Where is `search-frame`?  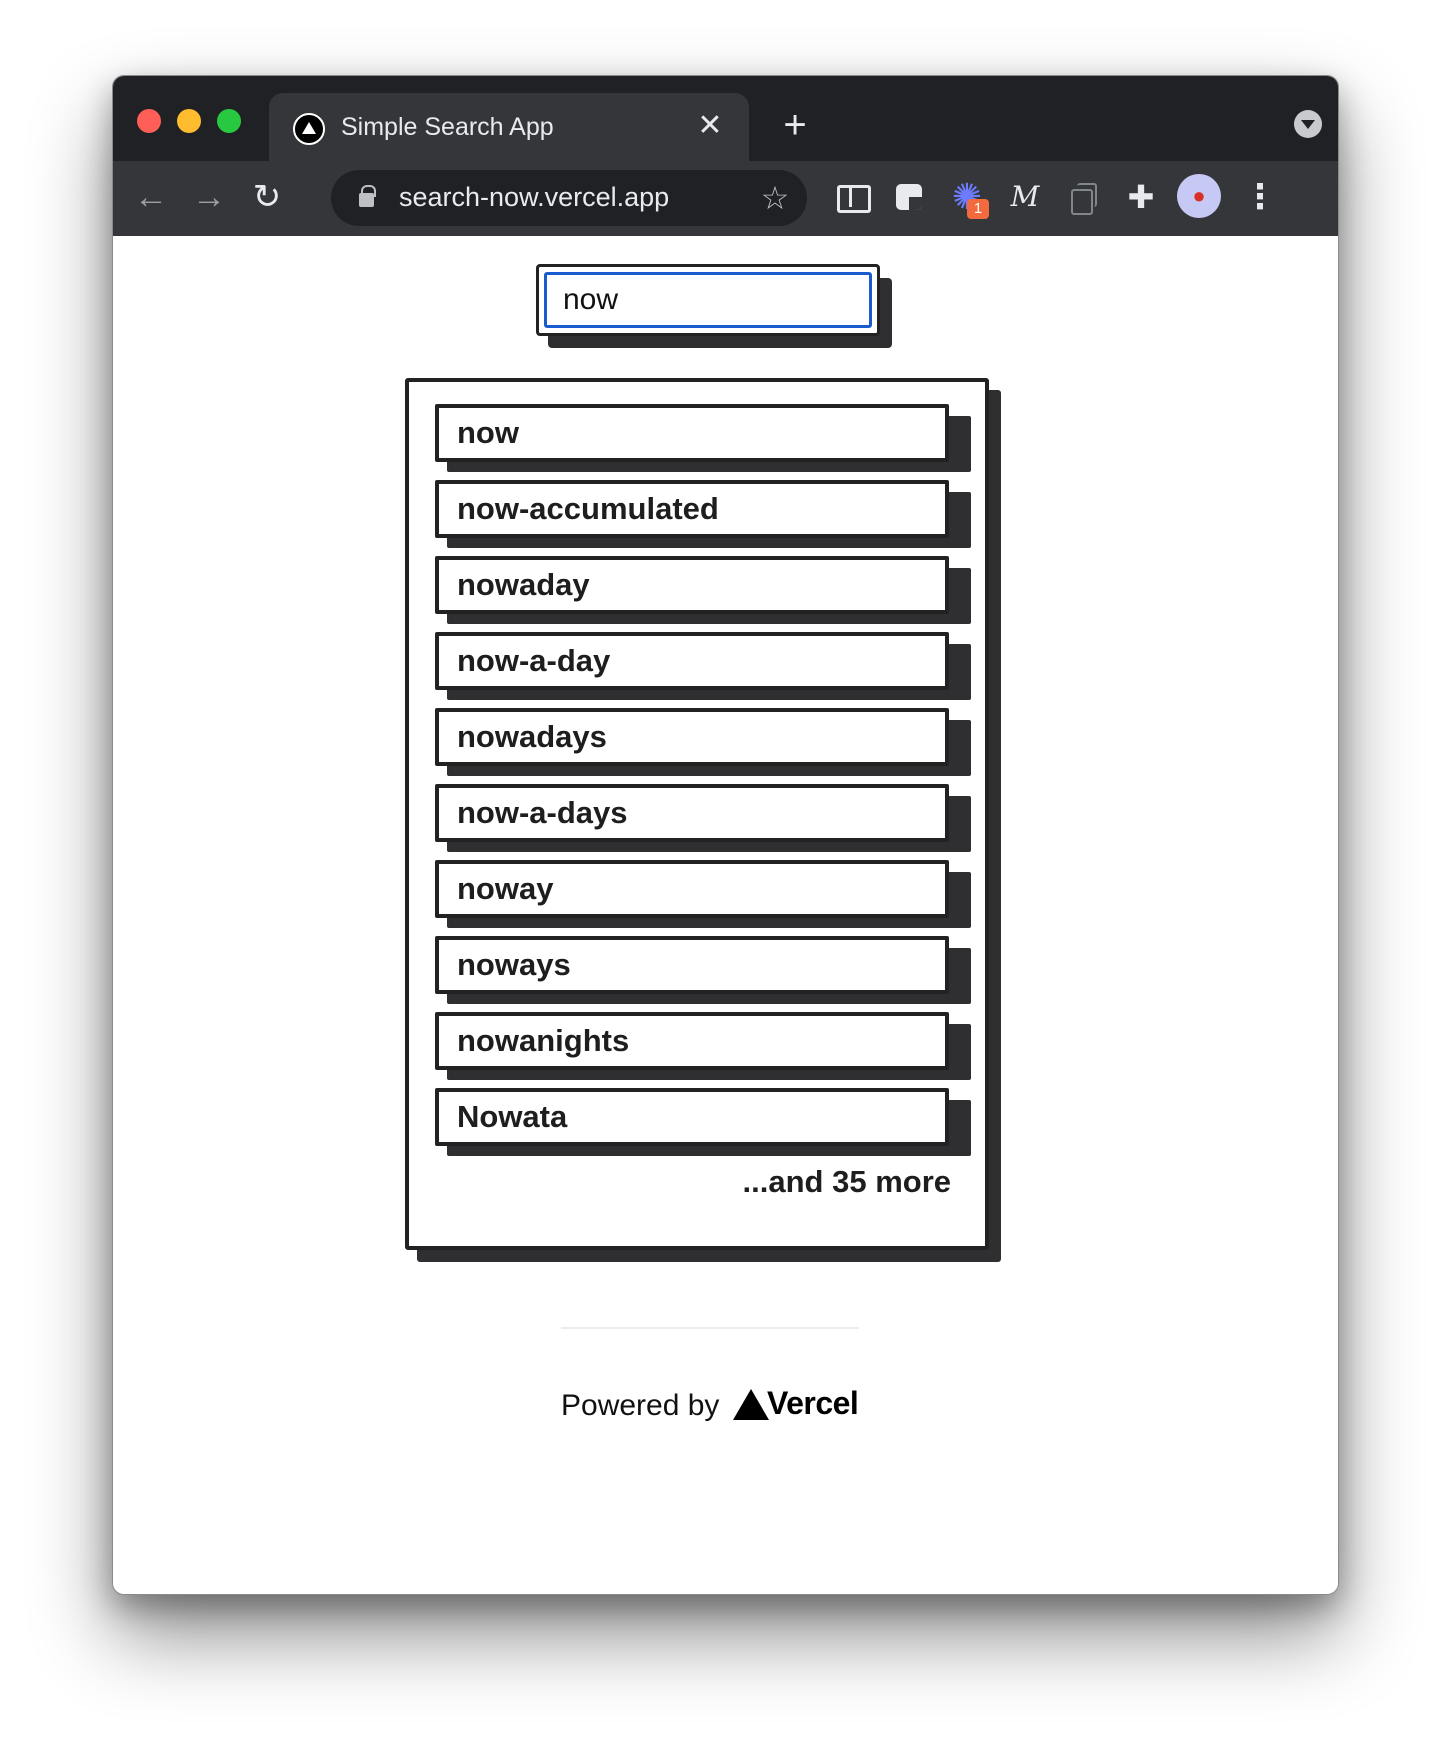 search-frame is located at coordinates (708, 300).